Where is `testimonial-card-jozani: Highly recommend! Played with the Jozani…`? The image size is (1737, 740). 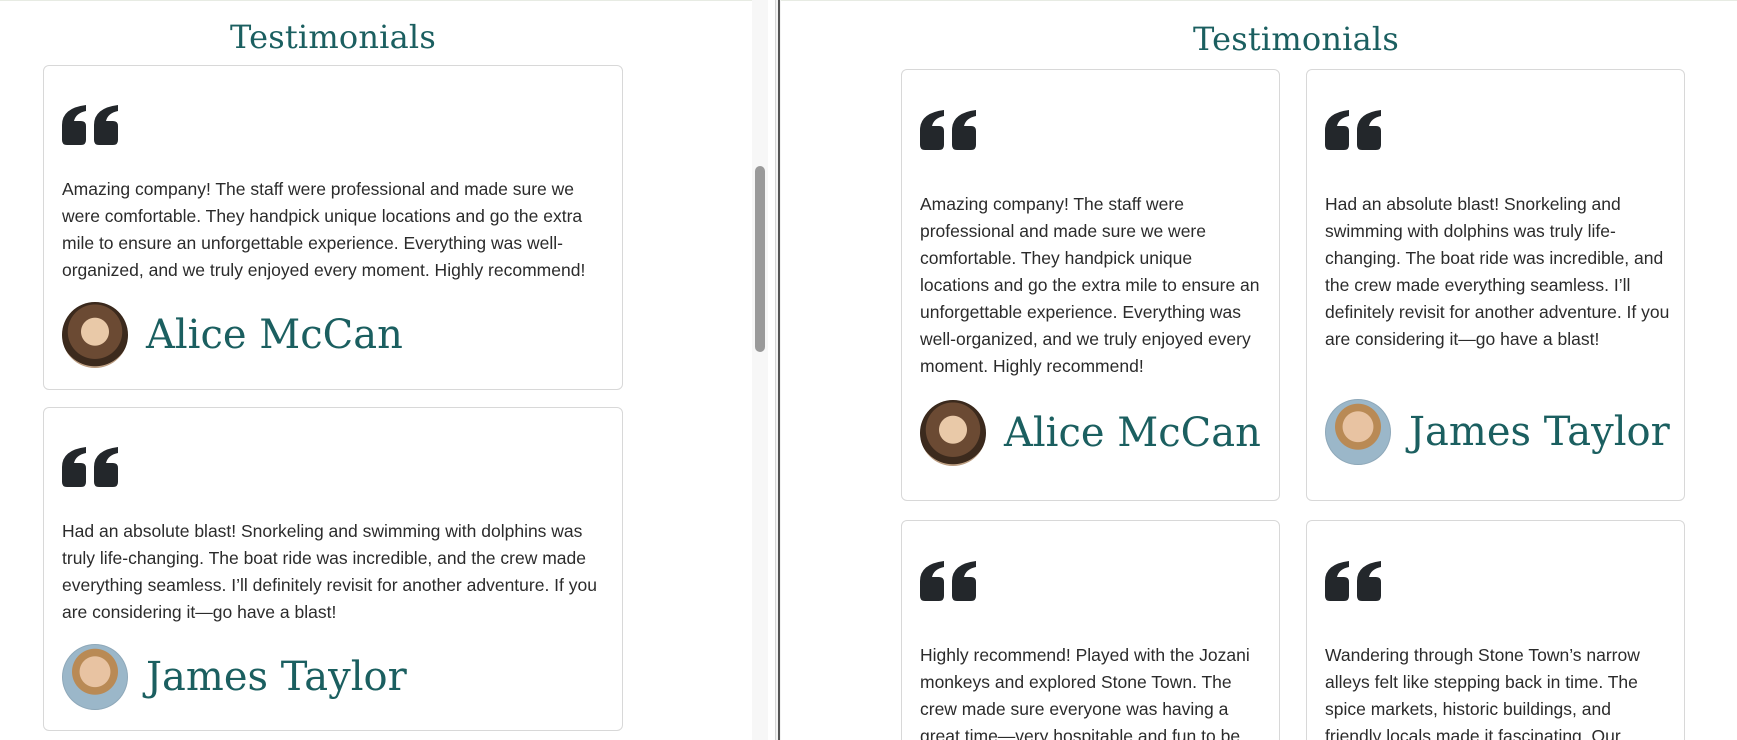 testimonial-card-jozani: Highly recommend! Played with the Jozani… is located at coordinates (1090, 630).